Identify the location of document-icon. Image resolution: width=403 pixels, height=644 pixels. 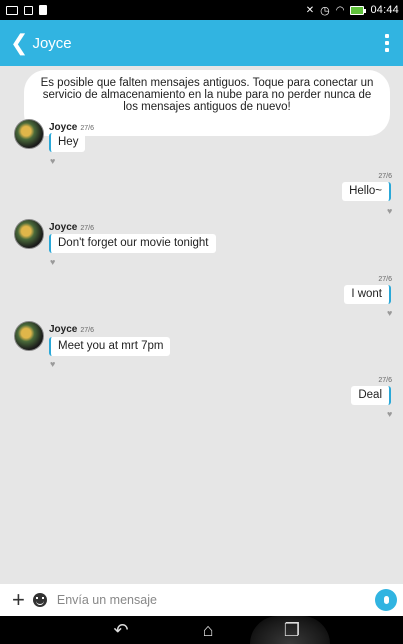
(43, 10).